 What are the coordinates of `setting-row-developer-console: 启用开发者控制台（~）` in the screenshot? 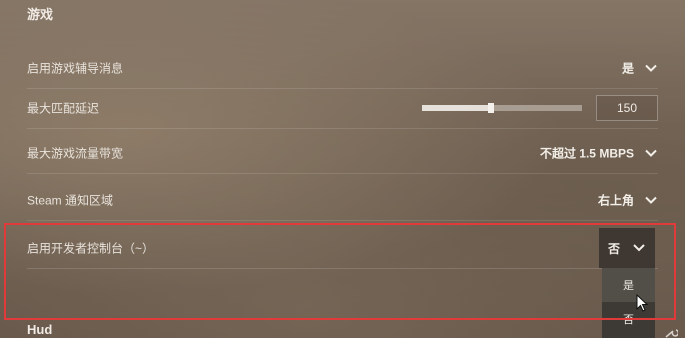 It's located at (342, 248).